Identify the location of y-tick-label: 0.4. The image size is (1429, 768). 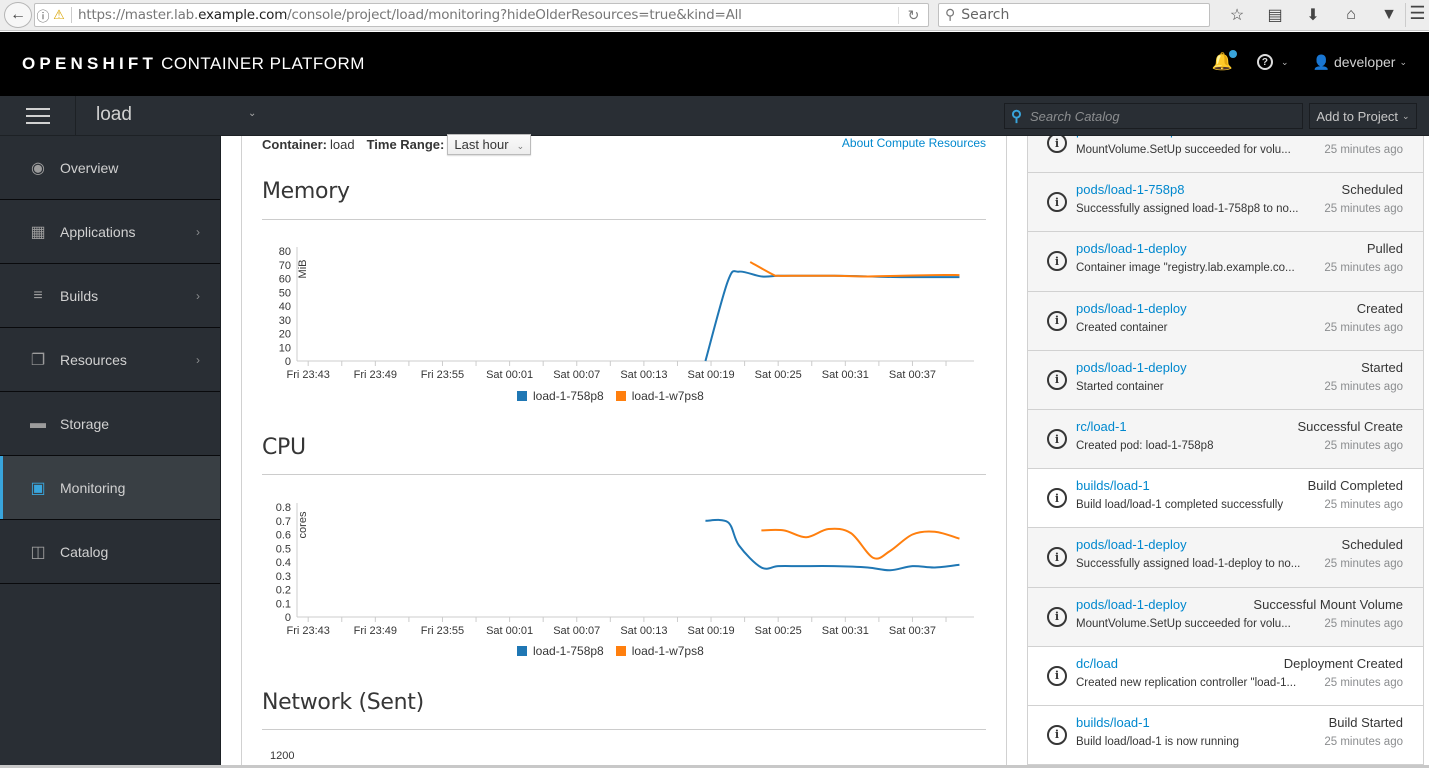
(283, 563).